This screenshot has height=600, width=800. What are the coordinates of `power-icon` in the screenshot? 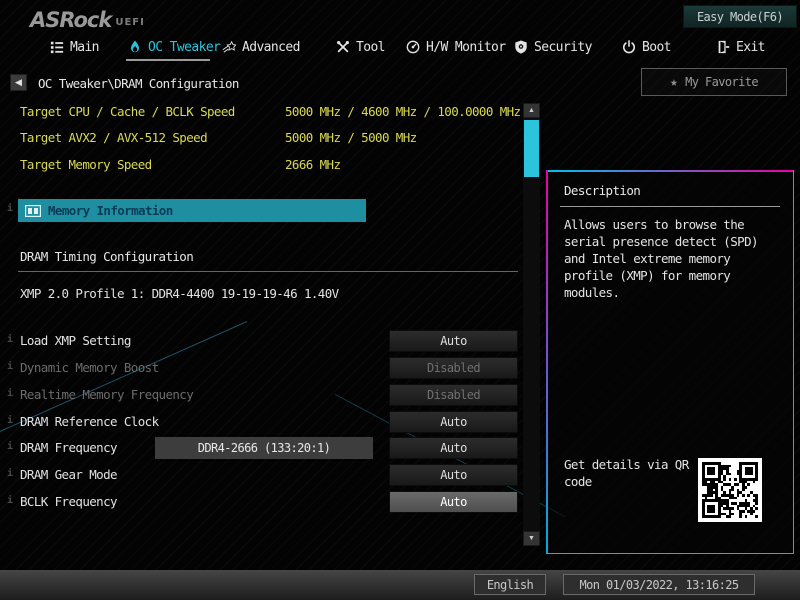 It's located at (629, 47).